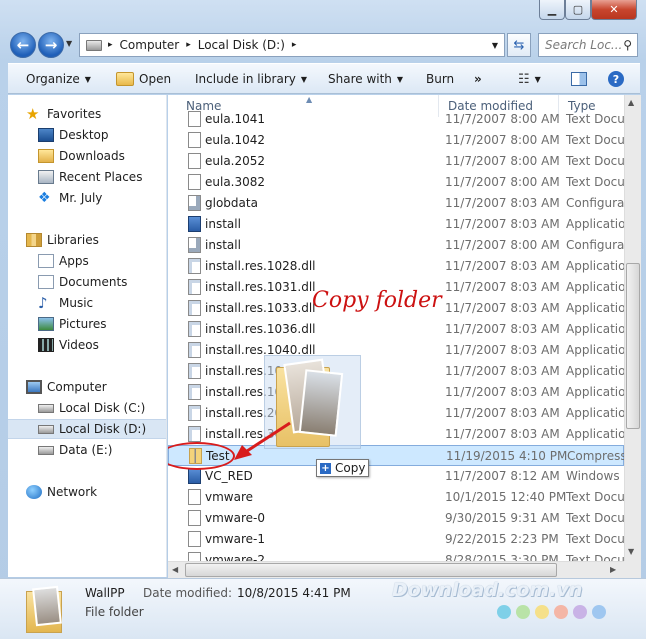 This screenshot has height=639, width=646. I want to click on file-row: VC_RED 11/7/2007 8:12 AM Windows In, so click(396, 476).